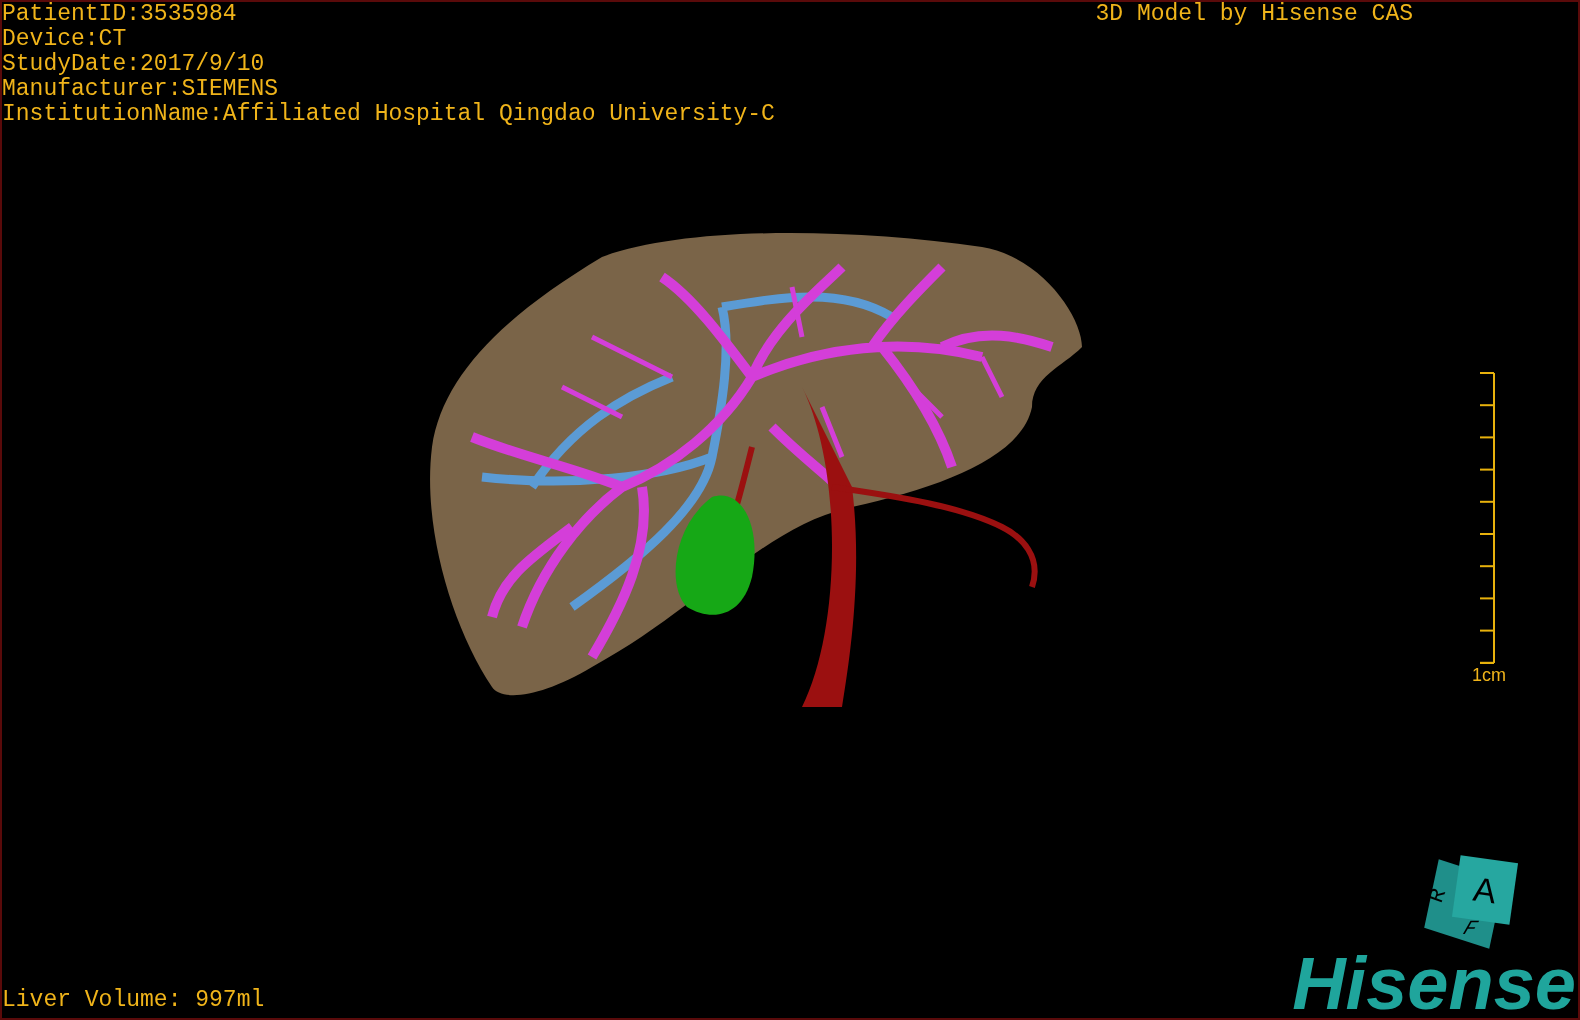 This screenshot has width=1580, height=1020. What do you see at coordinates (120, 14) in the screenshot?
I see `study-info-text: PatientID:3535984` at bounding box center [120, 14].